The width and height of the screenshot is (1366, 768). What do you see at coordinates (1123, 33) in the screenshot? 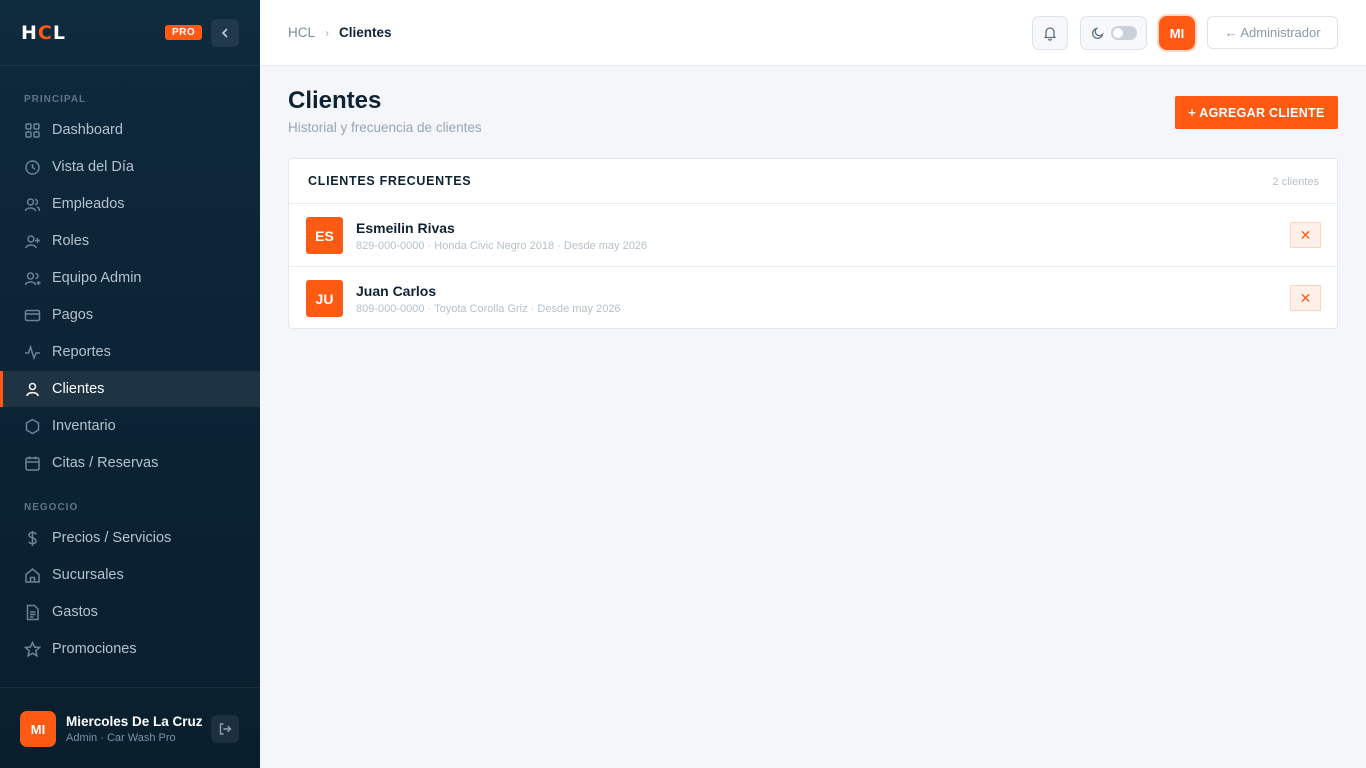
I see `toggle-switch` at bounding box center [1123, 33].